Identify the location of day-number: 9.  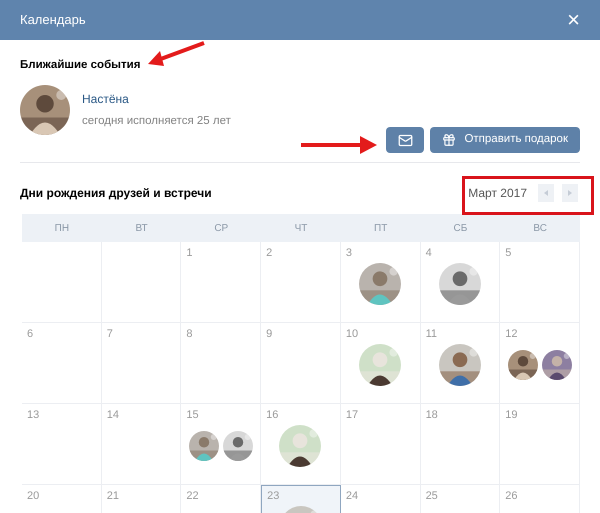
(270, 334).